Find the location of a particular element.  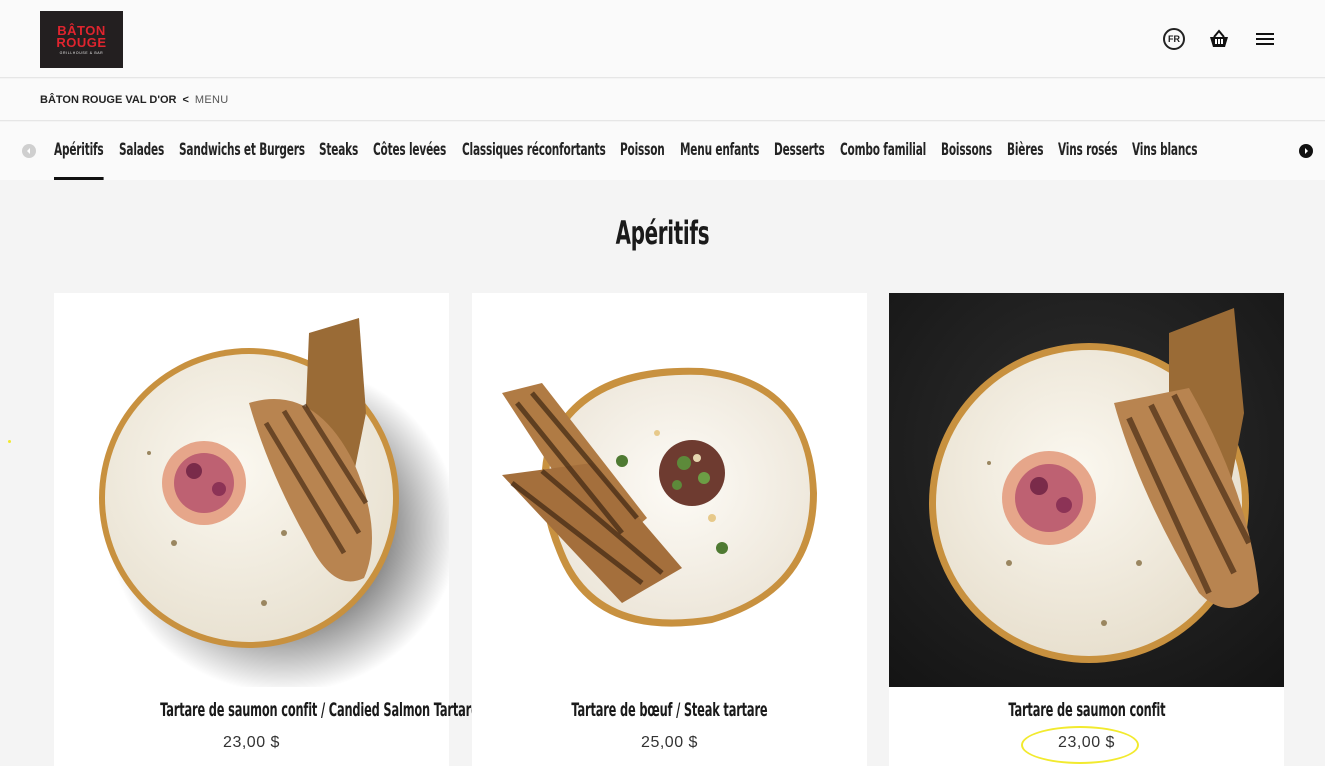

section-title-text: Apéritifs is located at coordinates (662, 233).